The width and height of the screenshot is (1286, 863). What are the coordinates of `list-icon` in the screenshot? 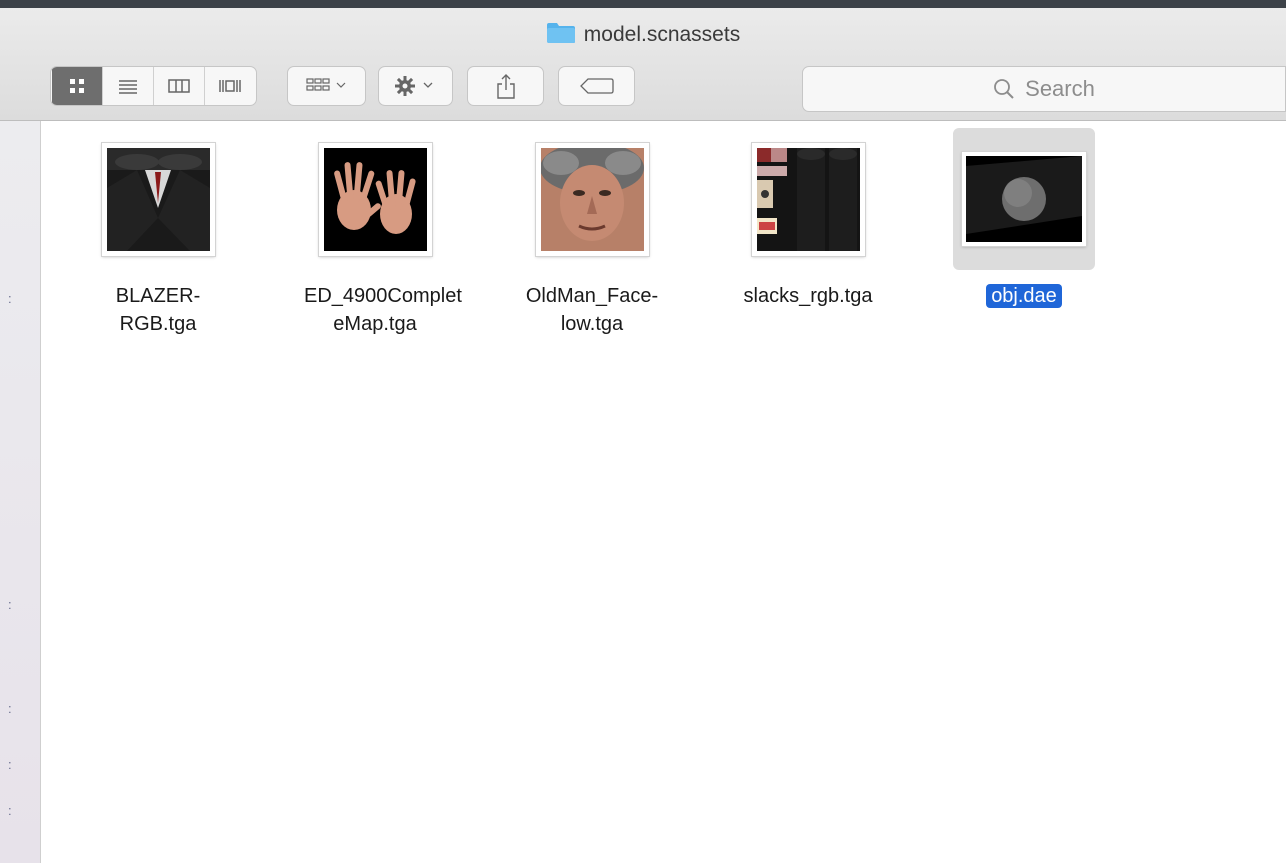 It's located at (127, 87).